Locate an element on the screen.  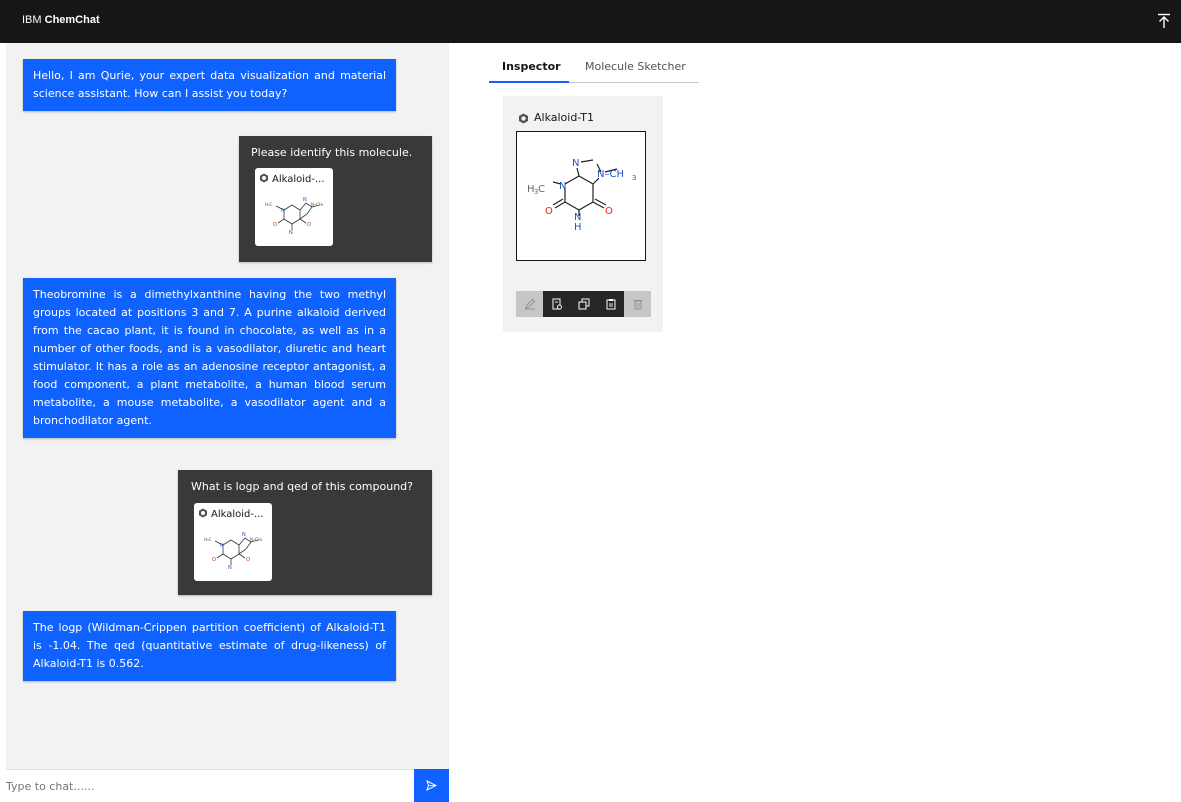
delete-icon is located at coordinates (638, 305).